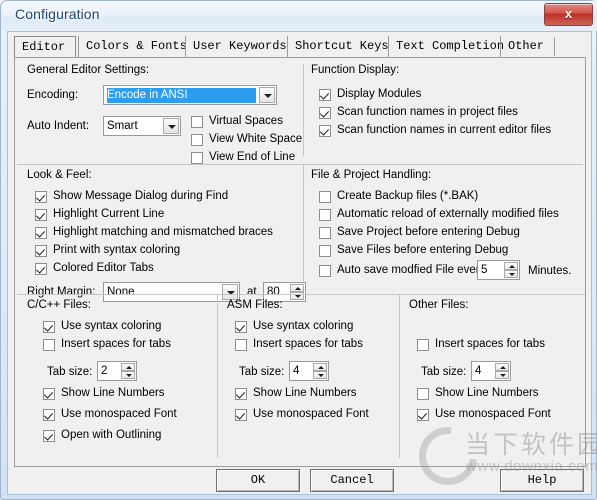 The image size is (597, 500). Describe the element at coordinates (49, 327) in the screenshot. I see `cpp-use-syntax-coloring-checkbox` at that location.